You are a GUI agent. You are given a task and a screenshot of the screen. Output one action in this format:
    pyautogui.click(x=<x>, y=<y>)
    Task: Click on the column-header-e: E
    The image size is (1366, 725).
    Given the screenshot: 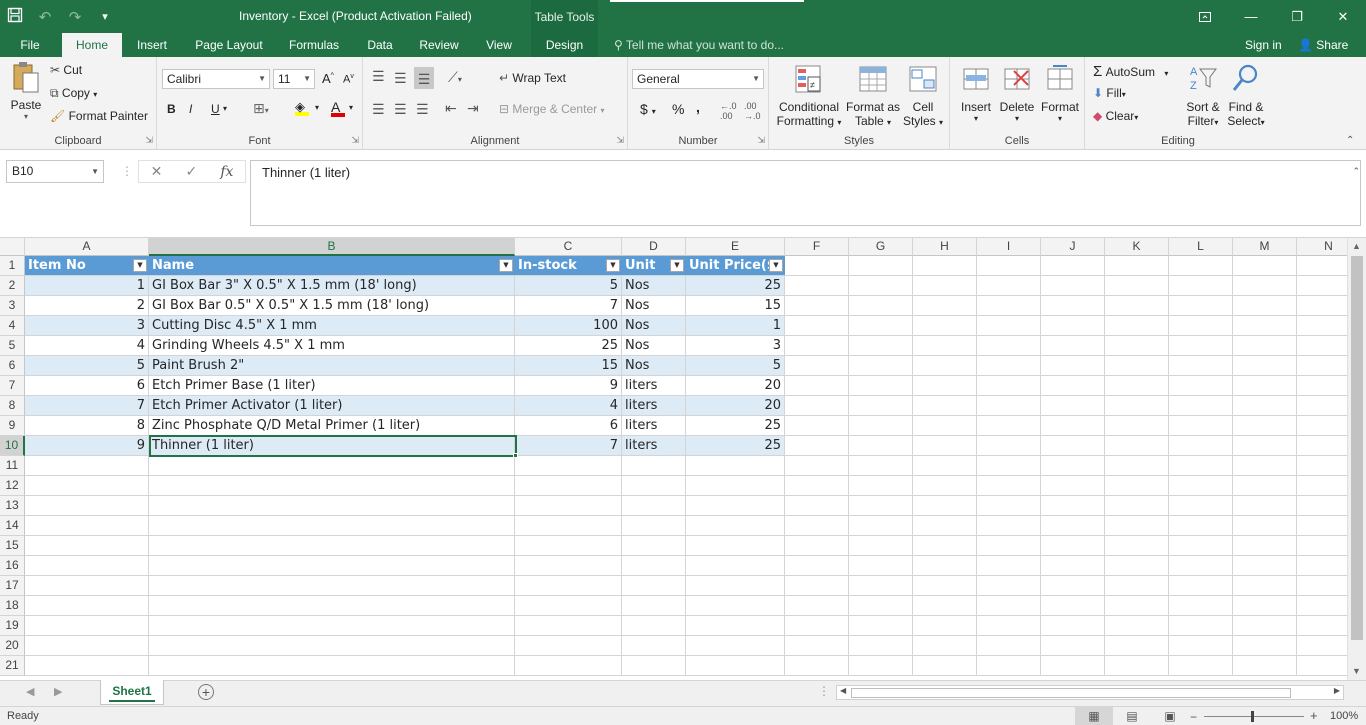 What is the action you would take?
    pyautogui.click(x=735, y=247)
    